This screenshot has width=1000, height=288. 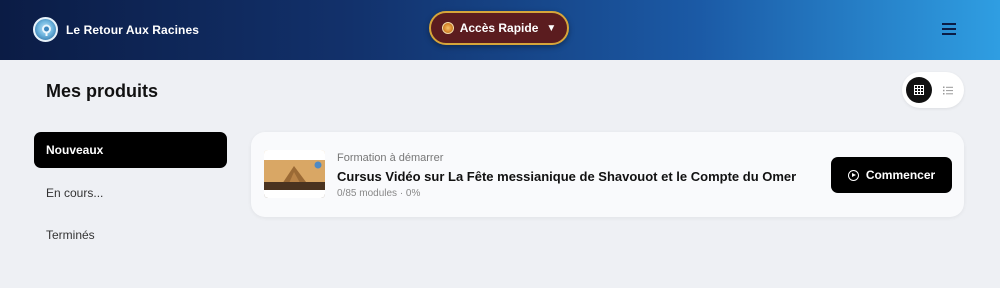 I want to click on brand: Le Retour Aux Racines, so click(x=116, y=29).